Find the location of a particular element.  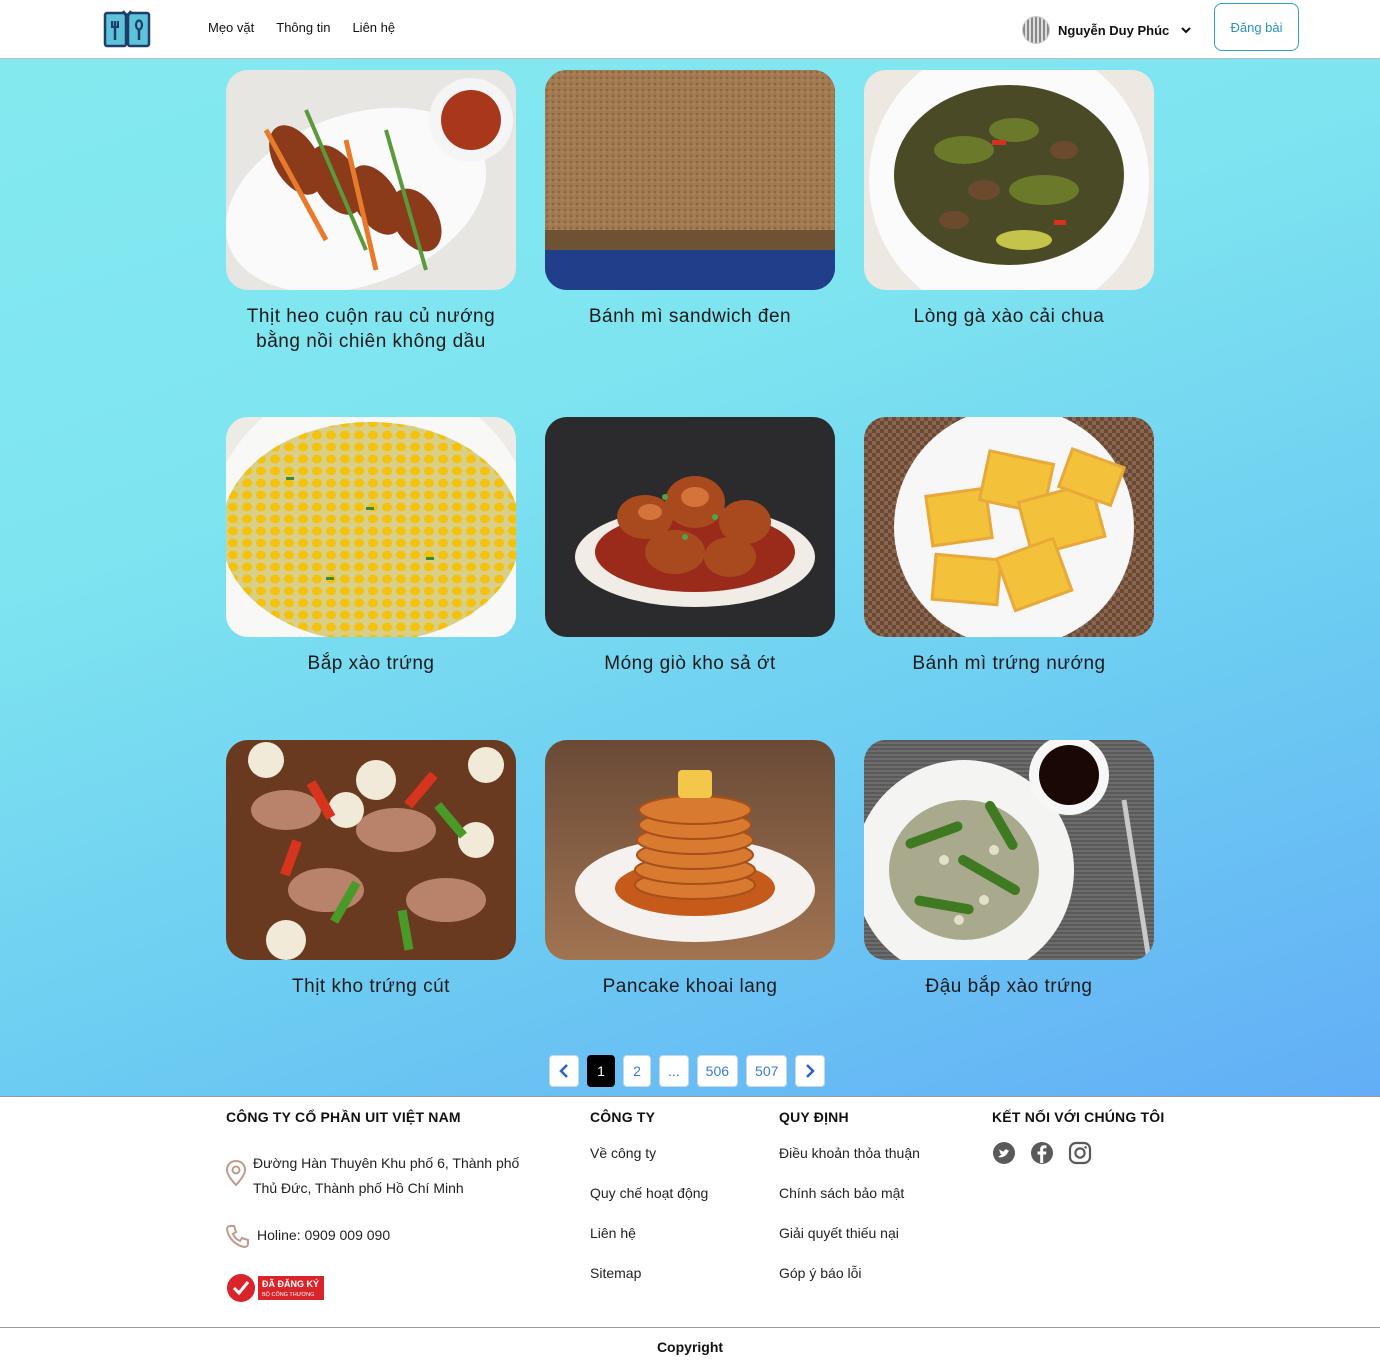

footer-rules-column: QUY ĐỊNH is located at coordinates (814, 1117).